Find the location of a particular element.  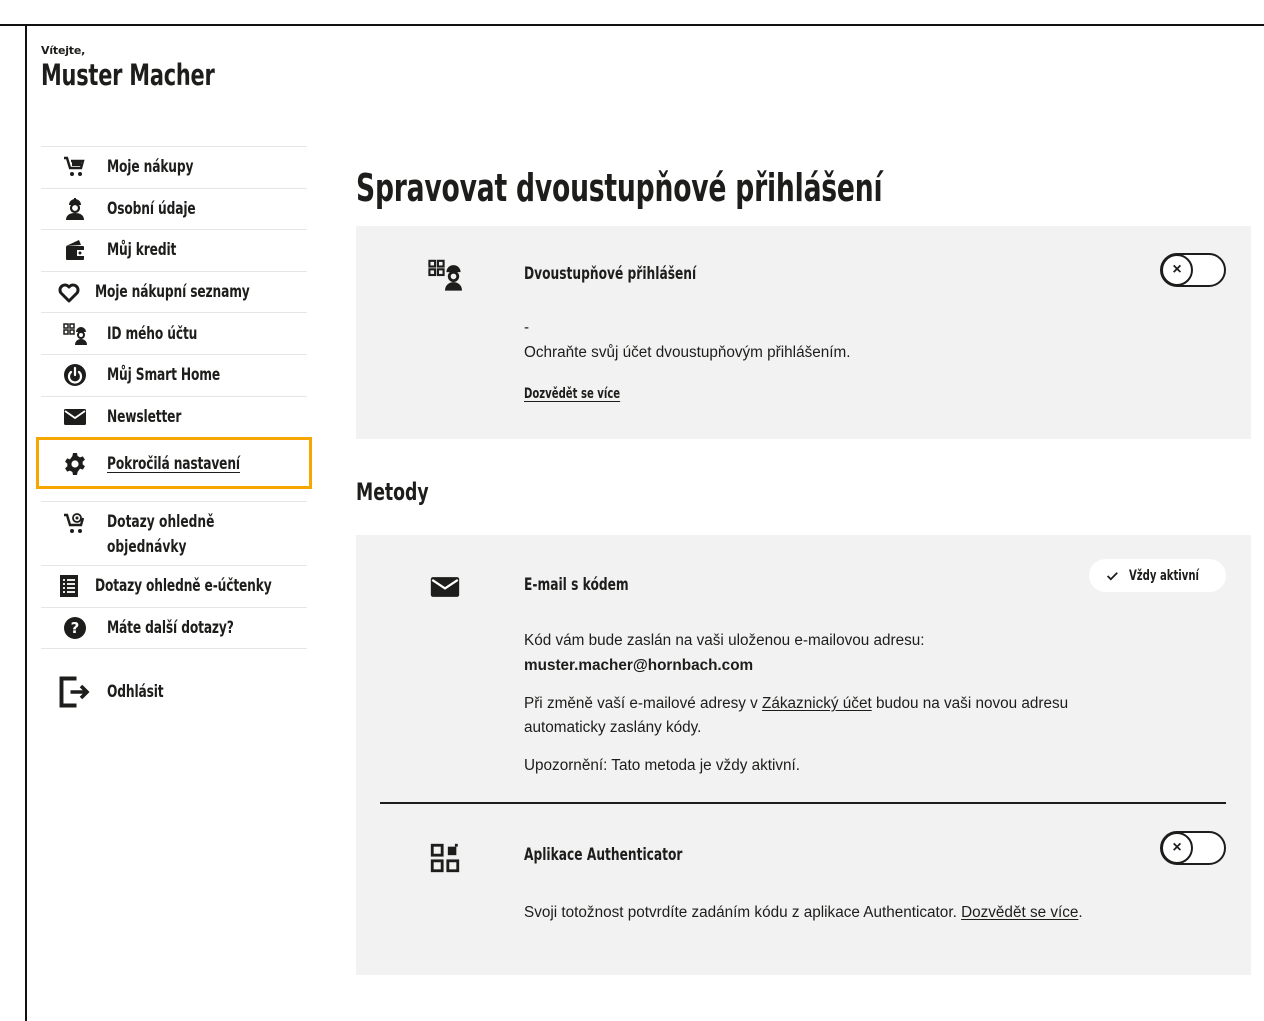

email-change-text-start: Při změně vaší e-mailové adresy v is located at coordinates (643, 703).